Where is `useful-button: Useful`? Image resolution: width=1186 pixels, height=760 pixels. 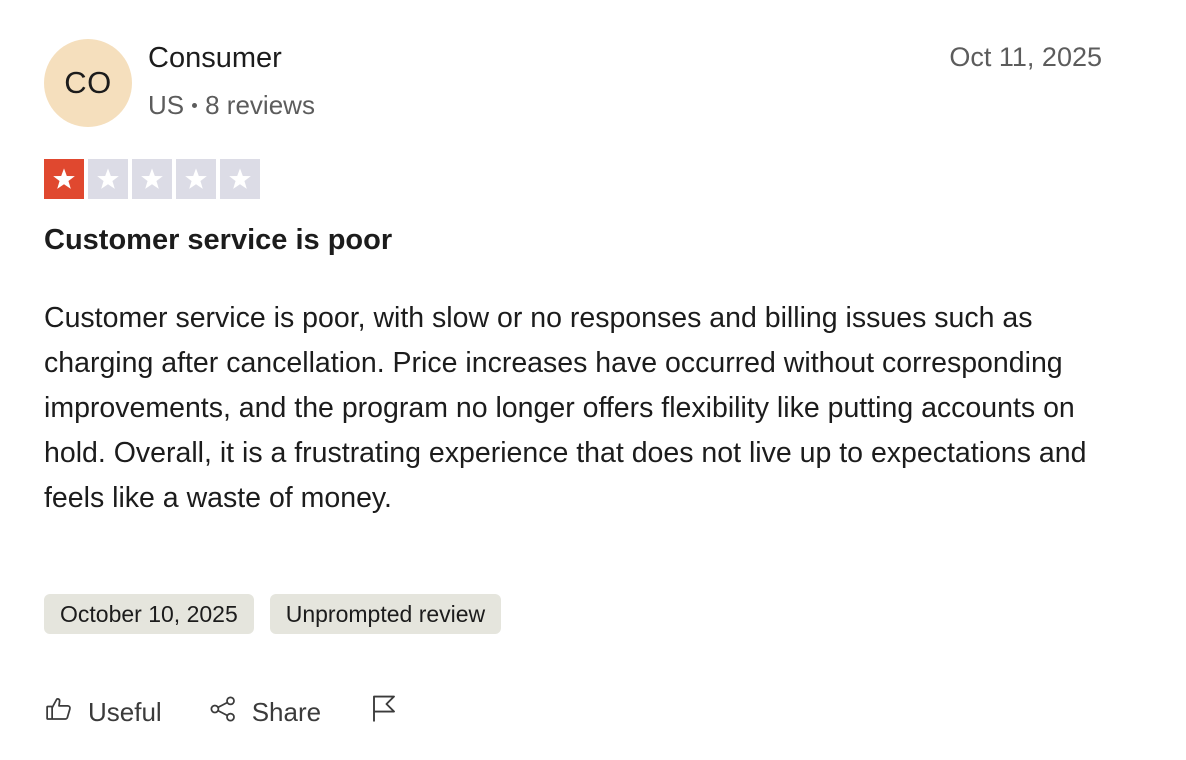 useful-button: Useful is located at coordinates (103, 712).